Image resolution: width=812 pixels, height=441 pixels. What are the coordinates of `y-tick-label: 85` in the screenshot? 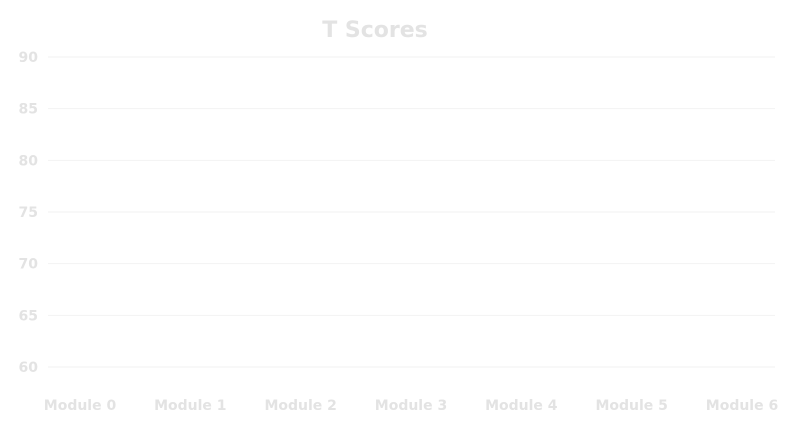 It's located at (28, 110).